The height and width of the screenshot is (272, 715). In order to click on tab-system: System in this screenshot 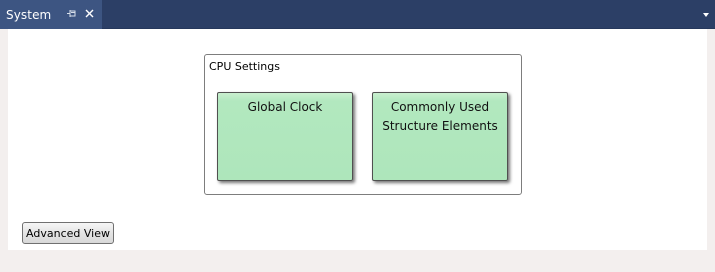, I will do `click(51, 14)`.